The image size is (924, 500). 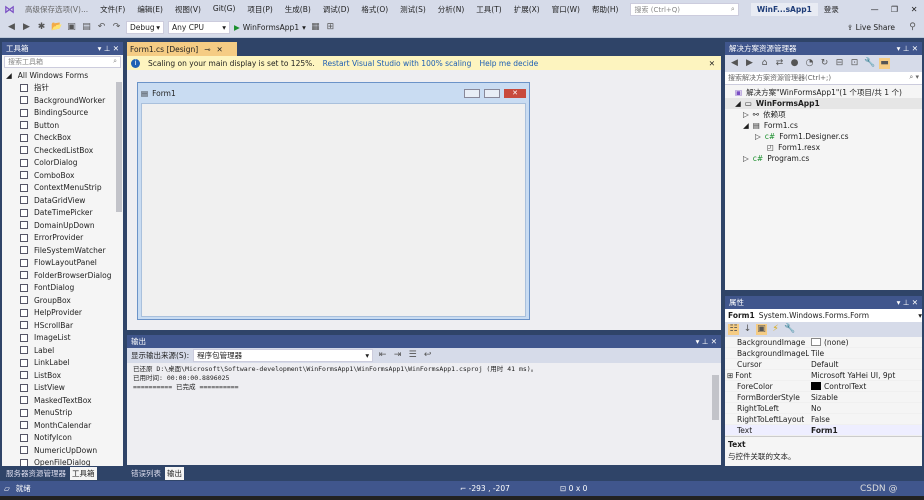 What do you see at coordinates (71, 27) in the screenshot?
I see `save-icon: ▣` at bounding box center [71, 27].